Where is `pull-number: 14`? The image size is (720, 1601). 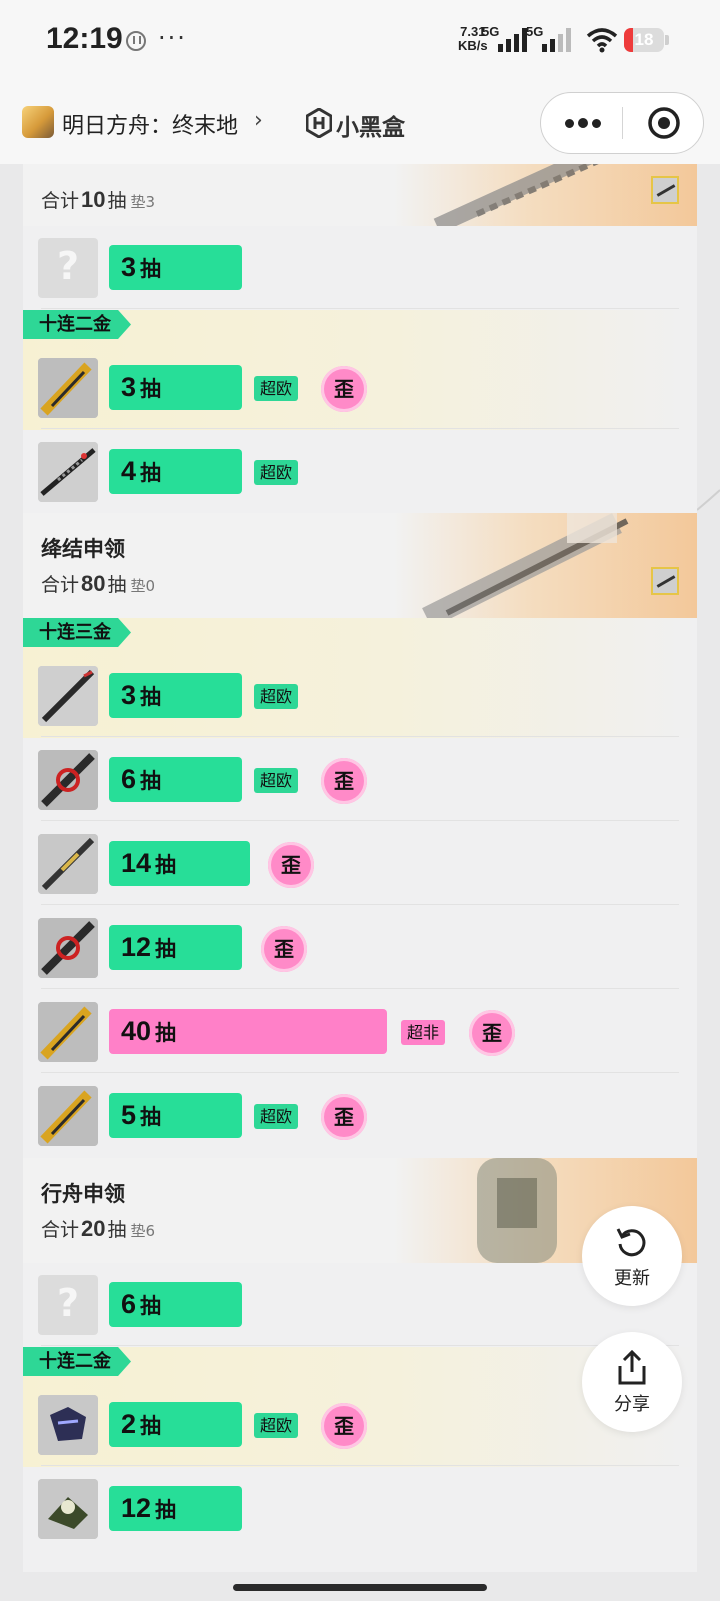 pull-number: 14 is located at coordinates (136, 863).